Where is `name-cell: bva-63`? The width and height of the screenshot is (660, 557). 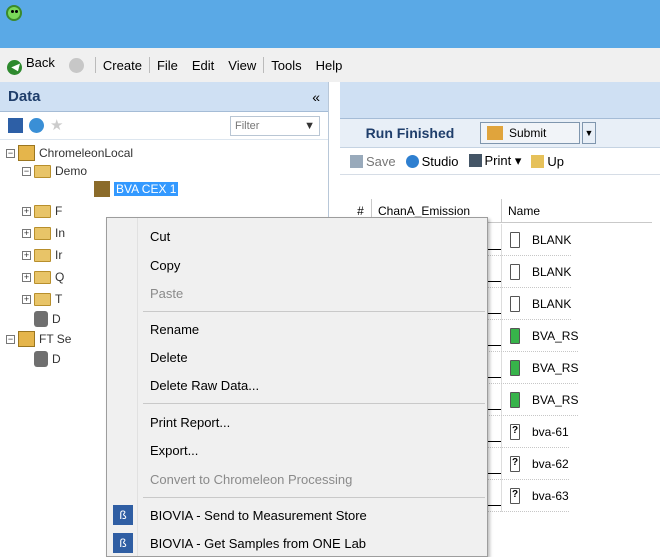
name-cell: bva-63 is located at coordinates (535, 496).